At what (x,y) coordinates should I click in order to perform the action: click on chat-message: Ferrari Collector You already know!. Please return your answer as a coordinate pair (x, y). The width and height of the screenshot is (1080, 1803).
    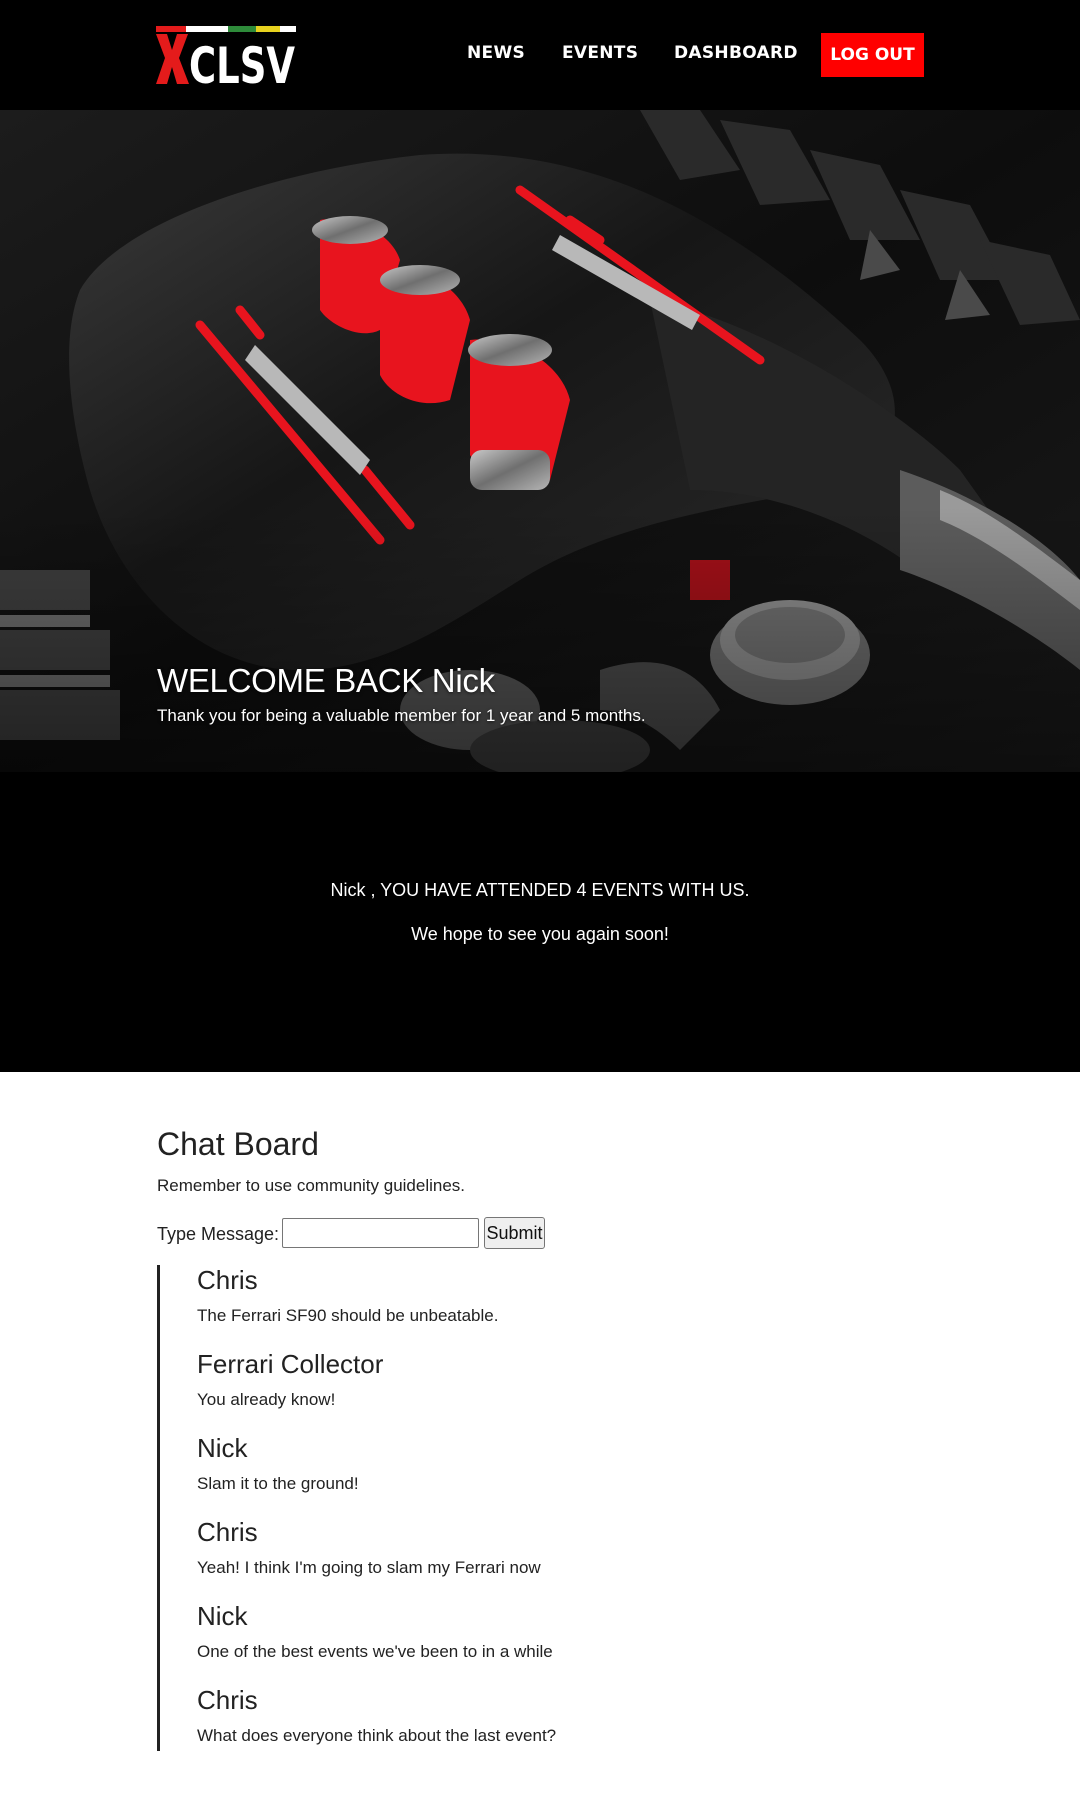
    Looking at the image, I should click on (522, 1380).